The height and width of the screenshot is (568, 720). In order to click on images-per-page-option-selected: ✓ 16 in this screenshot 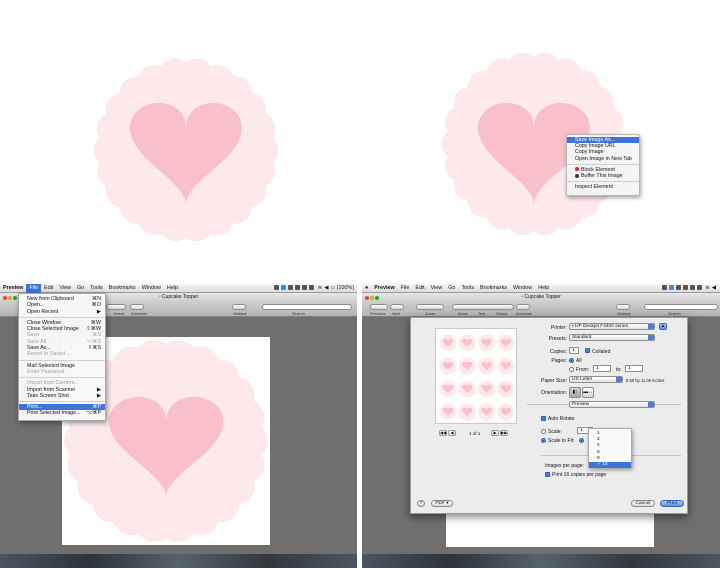, I will do `click(610, 465)`.